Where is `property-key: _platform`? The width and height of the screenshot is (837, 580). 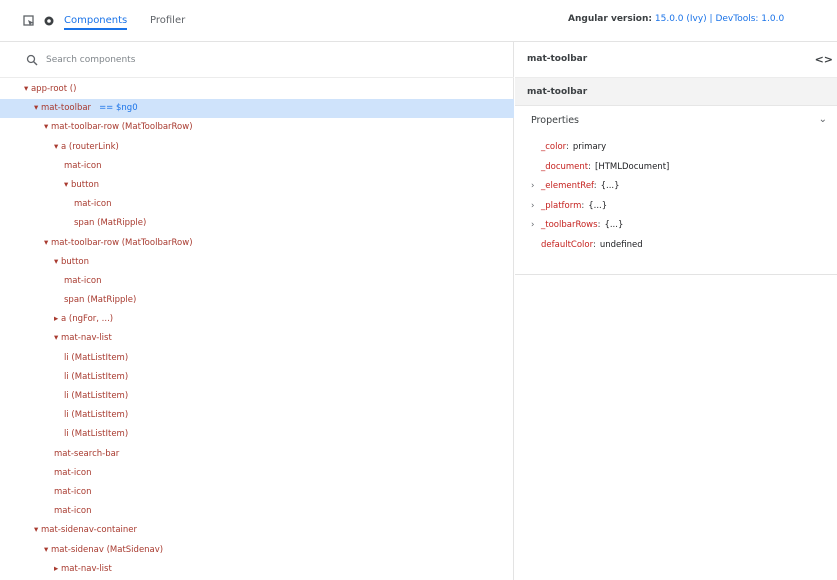 property-key: _platform is located at coordinates (561, 205).